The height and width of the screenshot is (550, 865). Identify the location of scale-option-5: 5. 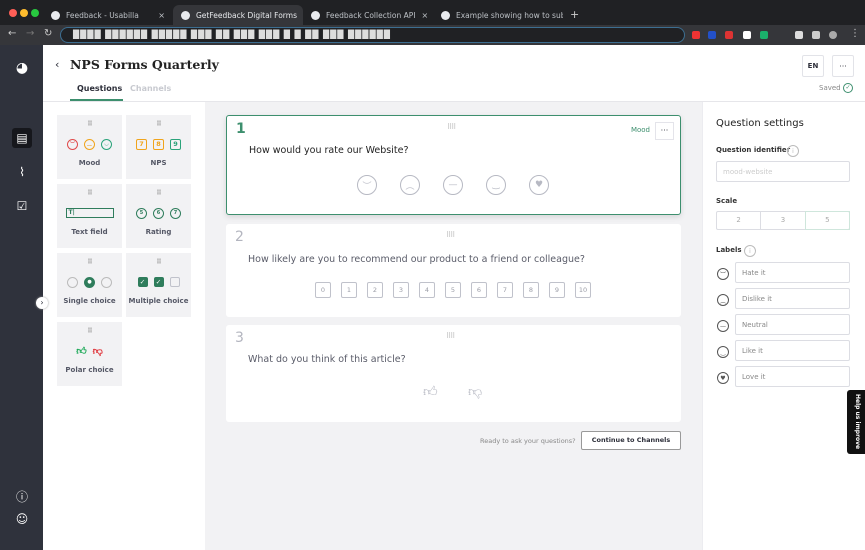
(827, 220).